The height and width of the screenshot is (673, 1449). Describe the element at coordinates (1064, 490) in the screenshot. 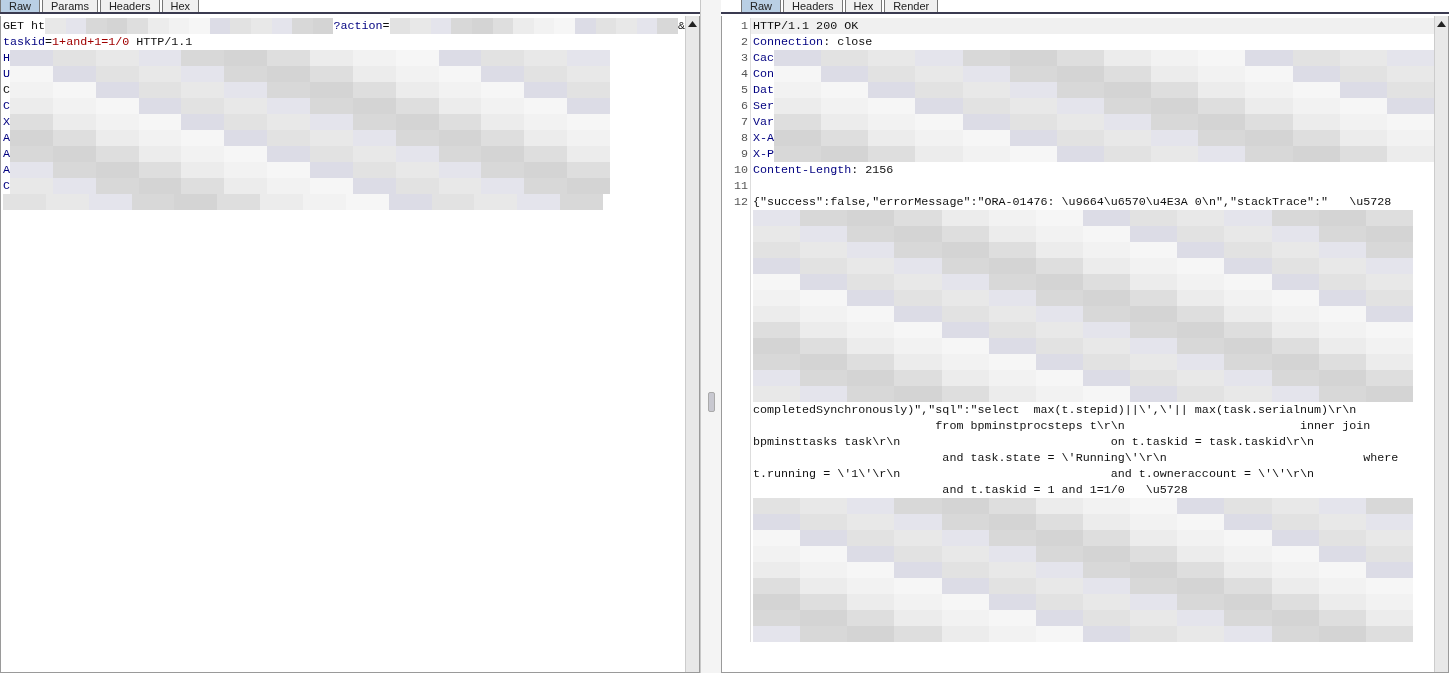

I see `code-text: and t.taskid = 1 and 1=1/0 \u5728` at that location.